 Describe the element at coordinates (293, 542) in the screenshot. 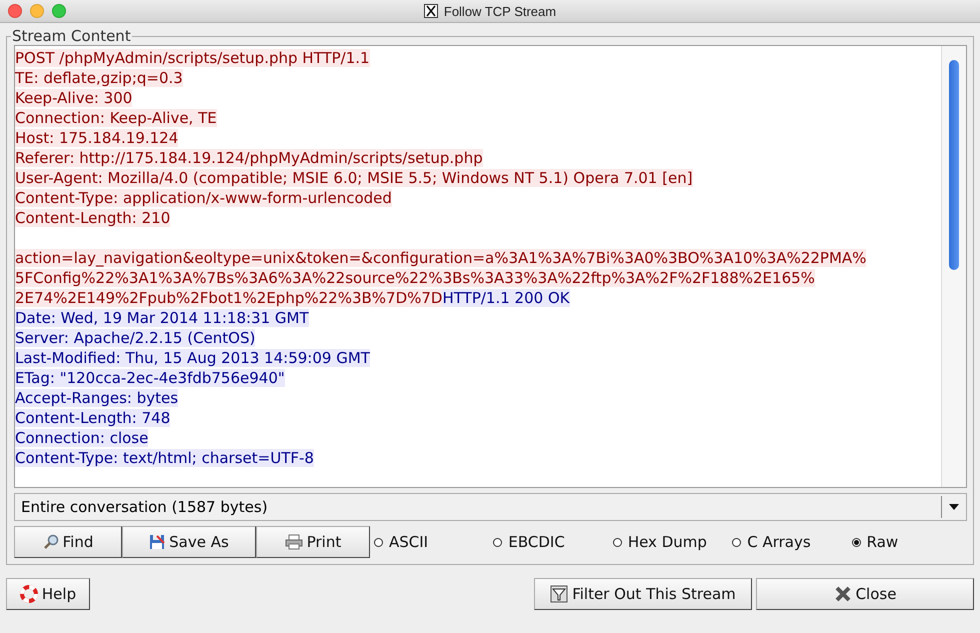

I see `printer-icon` at that location.